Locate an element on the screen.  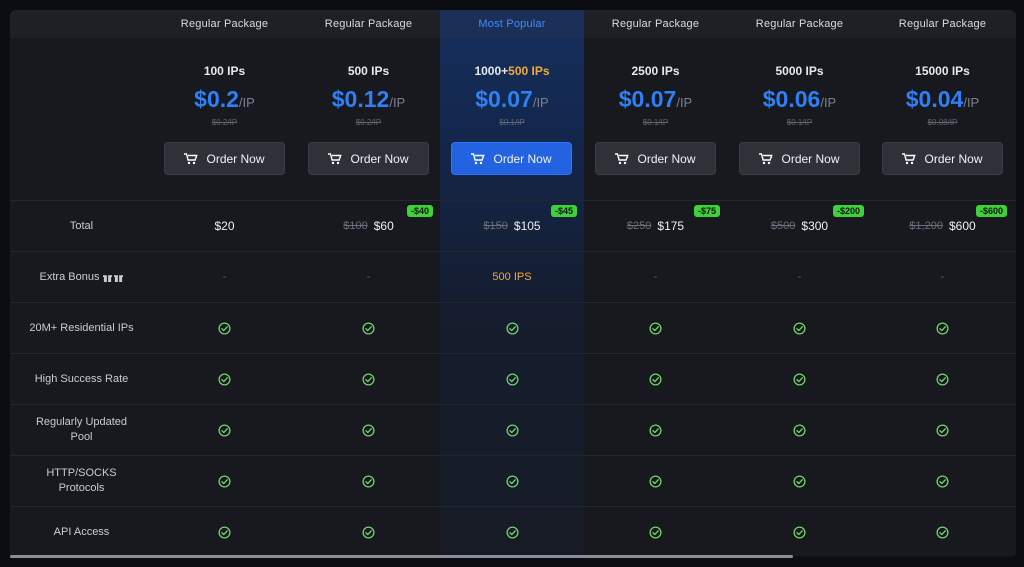
feature-row: High Success Rate is located at coordinates (513, 378).